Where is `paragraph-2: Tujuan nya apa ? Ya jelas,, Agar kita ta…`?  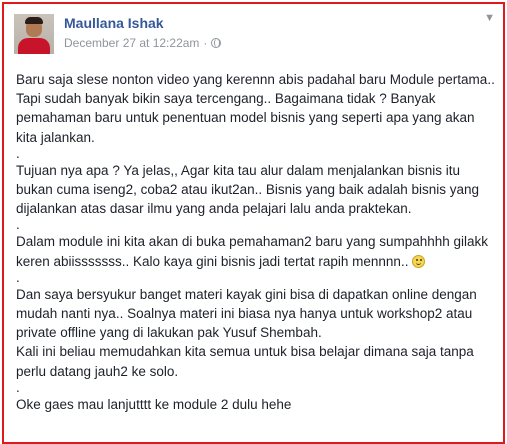
paragraph-2: Tujuan nya apa ? Ya jelas,, Agar kita ta… is located at coordinates (248, 189).